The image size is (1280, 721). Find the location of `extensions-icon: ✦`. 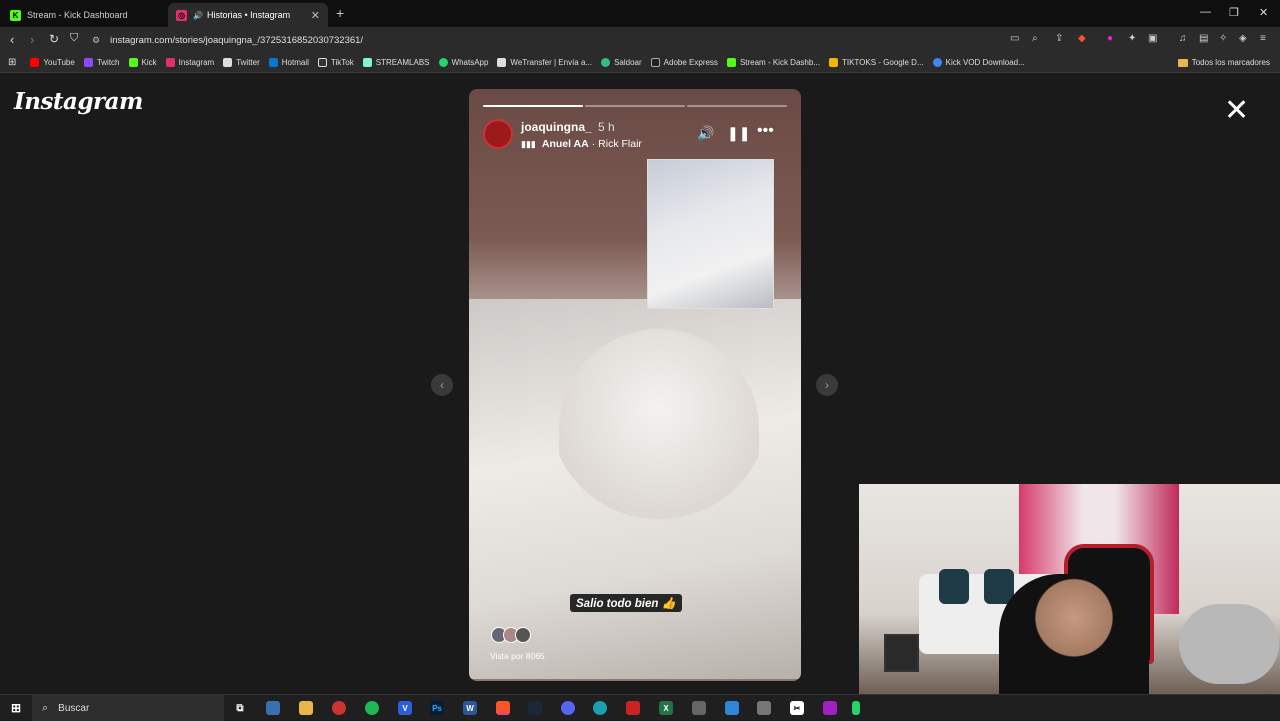

extensions-icon: ✦ is located at coordinates (1132, 38).